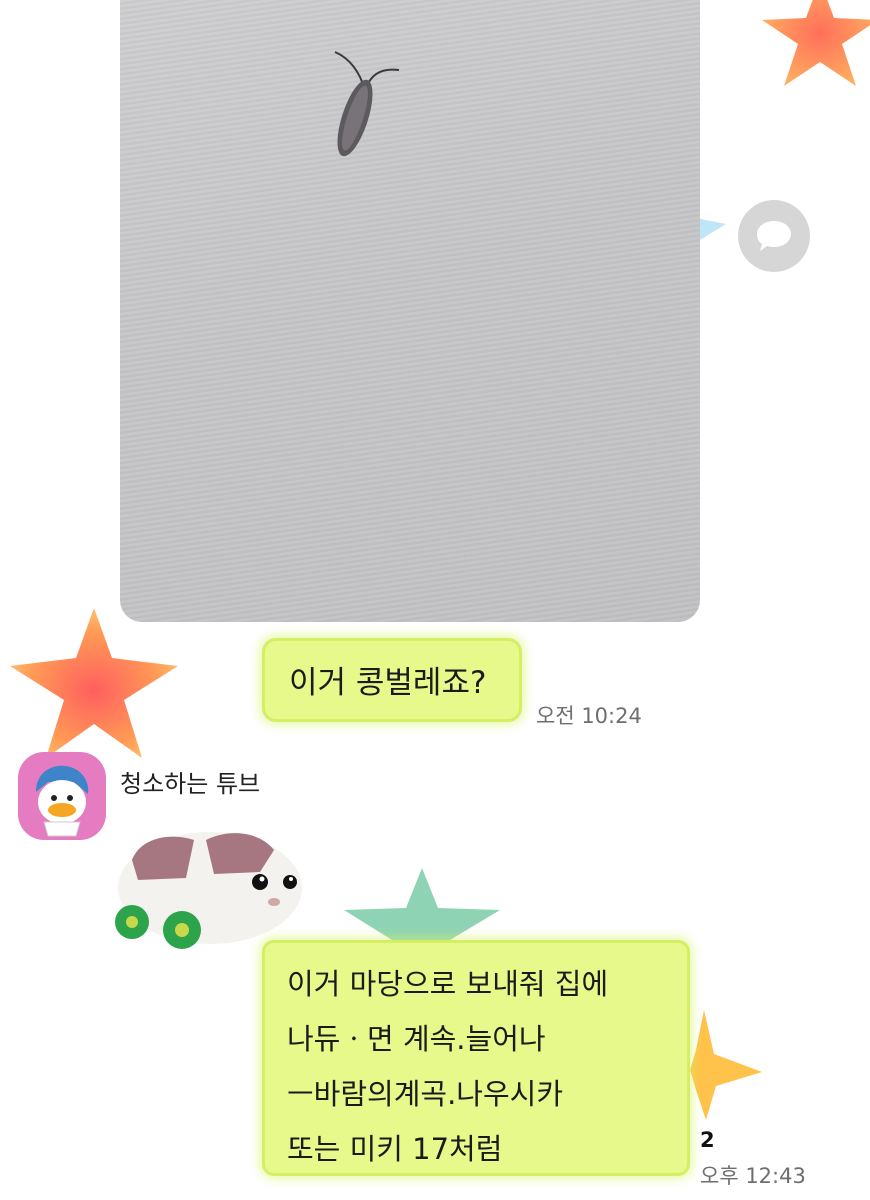  I want to click on message-timestamp: 오후 12:43, so click(753, 1176).